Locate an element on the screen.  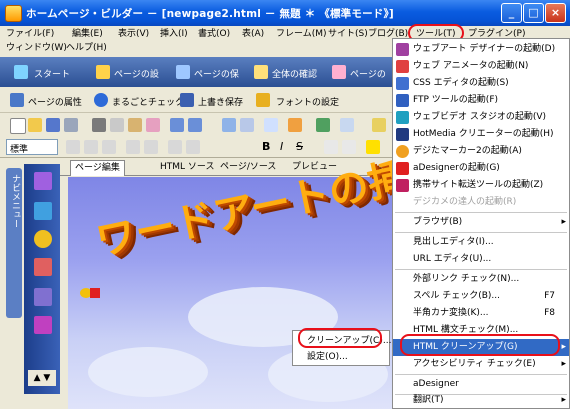
align-center-icon is located at coordinates (91, 147).